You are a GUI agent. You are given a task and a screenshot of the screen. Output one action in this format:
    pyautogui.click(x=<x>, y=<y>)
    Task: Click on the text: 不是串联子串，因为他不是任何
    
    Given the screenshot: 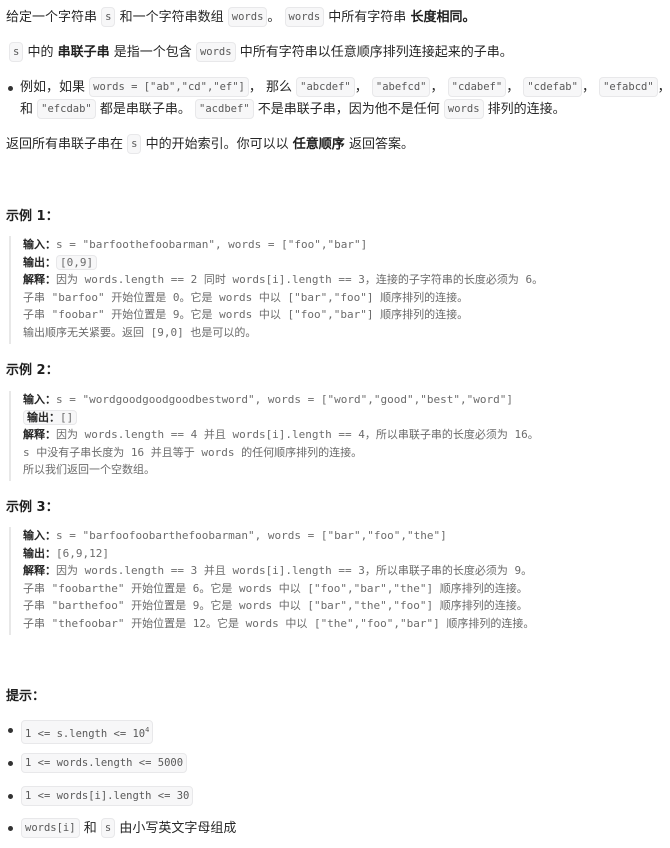 What is the action you would take?
    pyautogui.click(x=348, y=109)
    